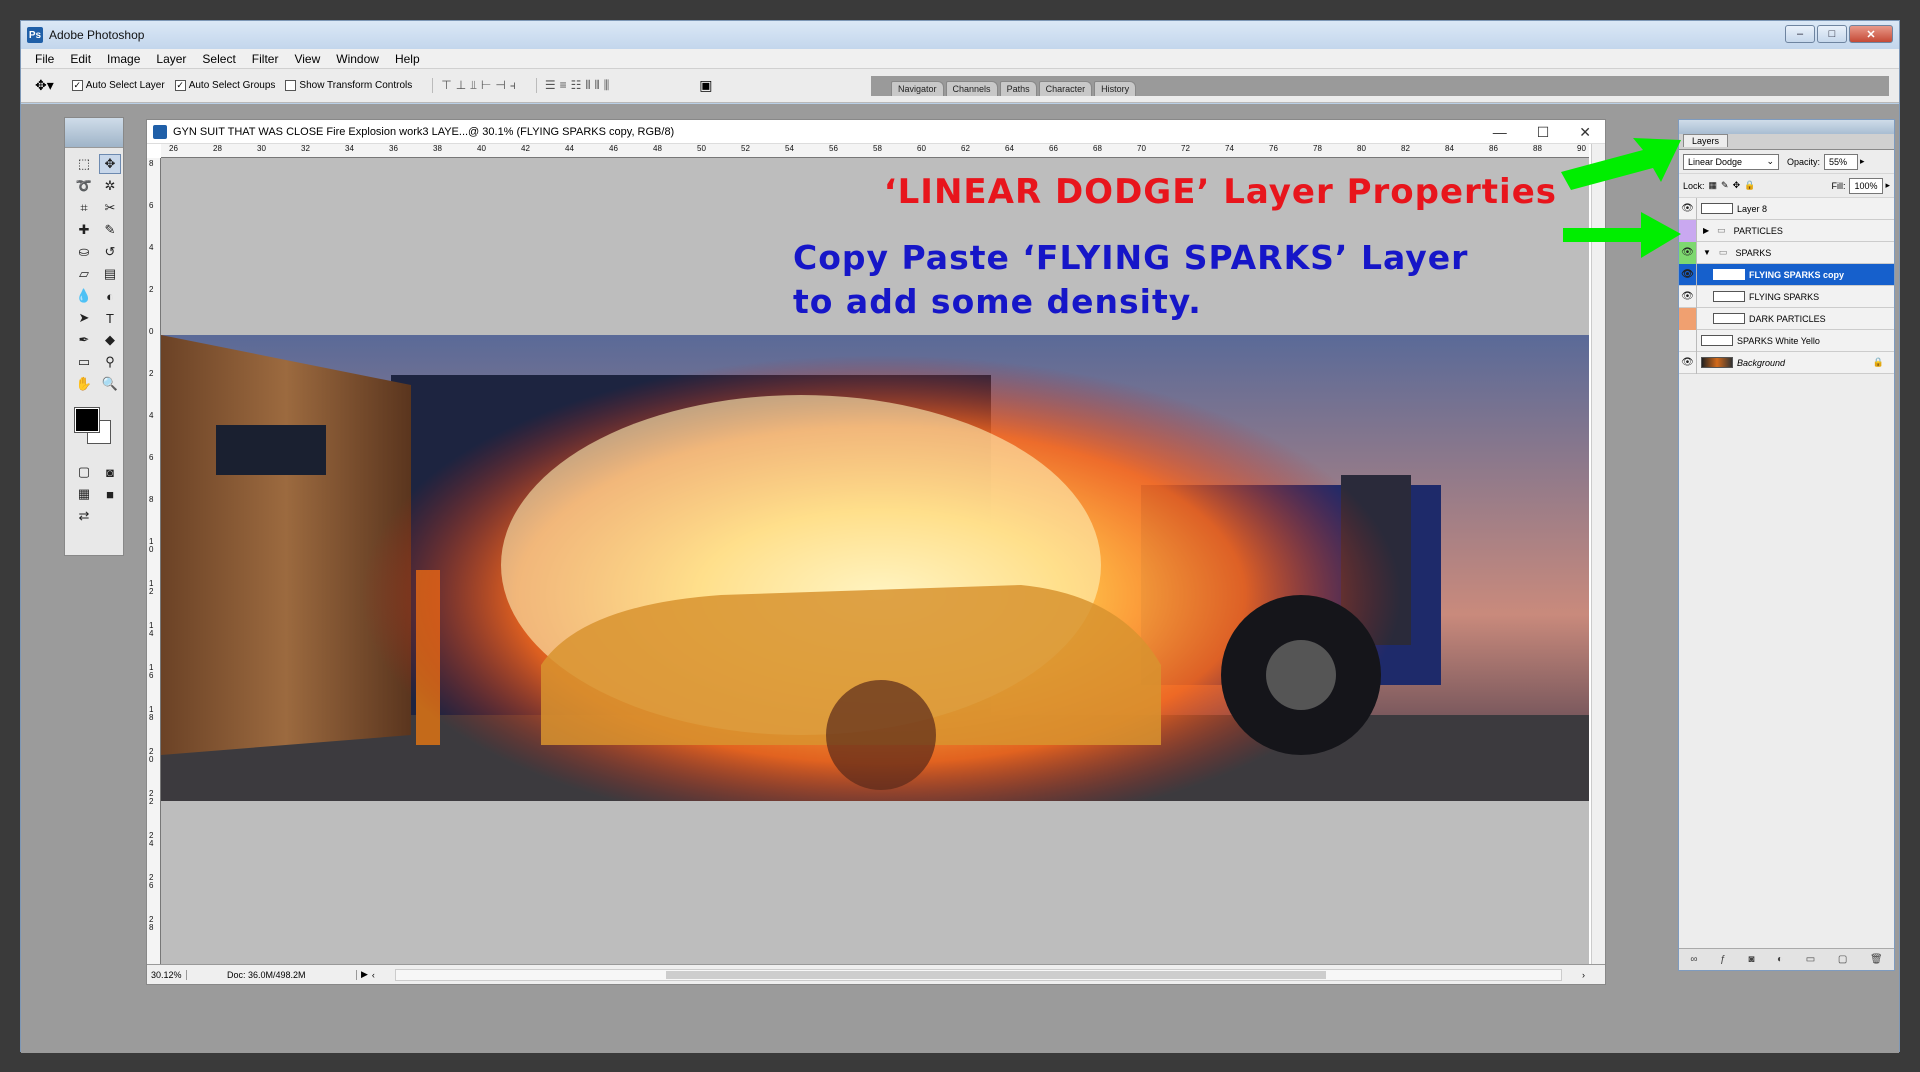 This screenshot has height=1072, width=1920. What do you see at coordinates (84, 274) in the screenshot?
I see `eraser-tool-icon: ▱` at bounding box center [84, 274].